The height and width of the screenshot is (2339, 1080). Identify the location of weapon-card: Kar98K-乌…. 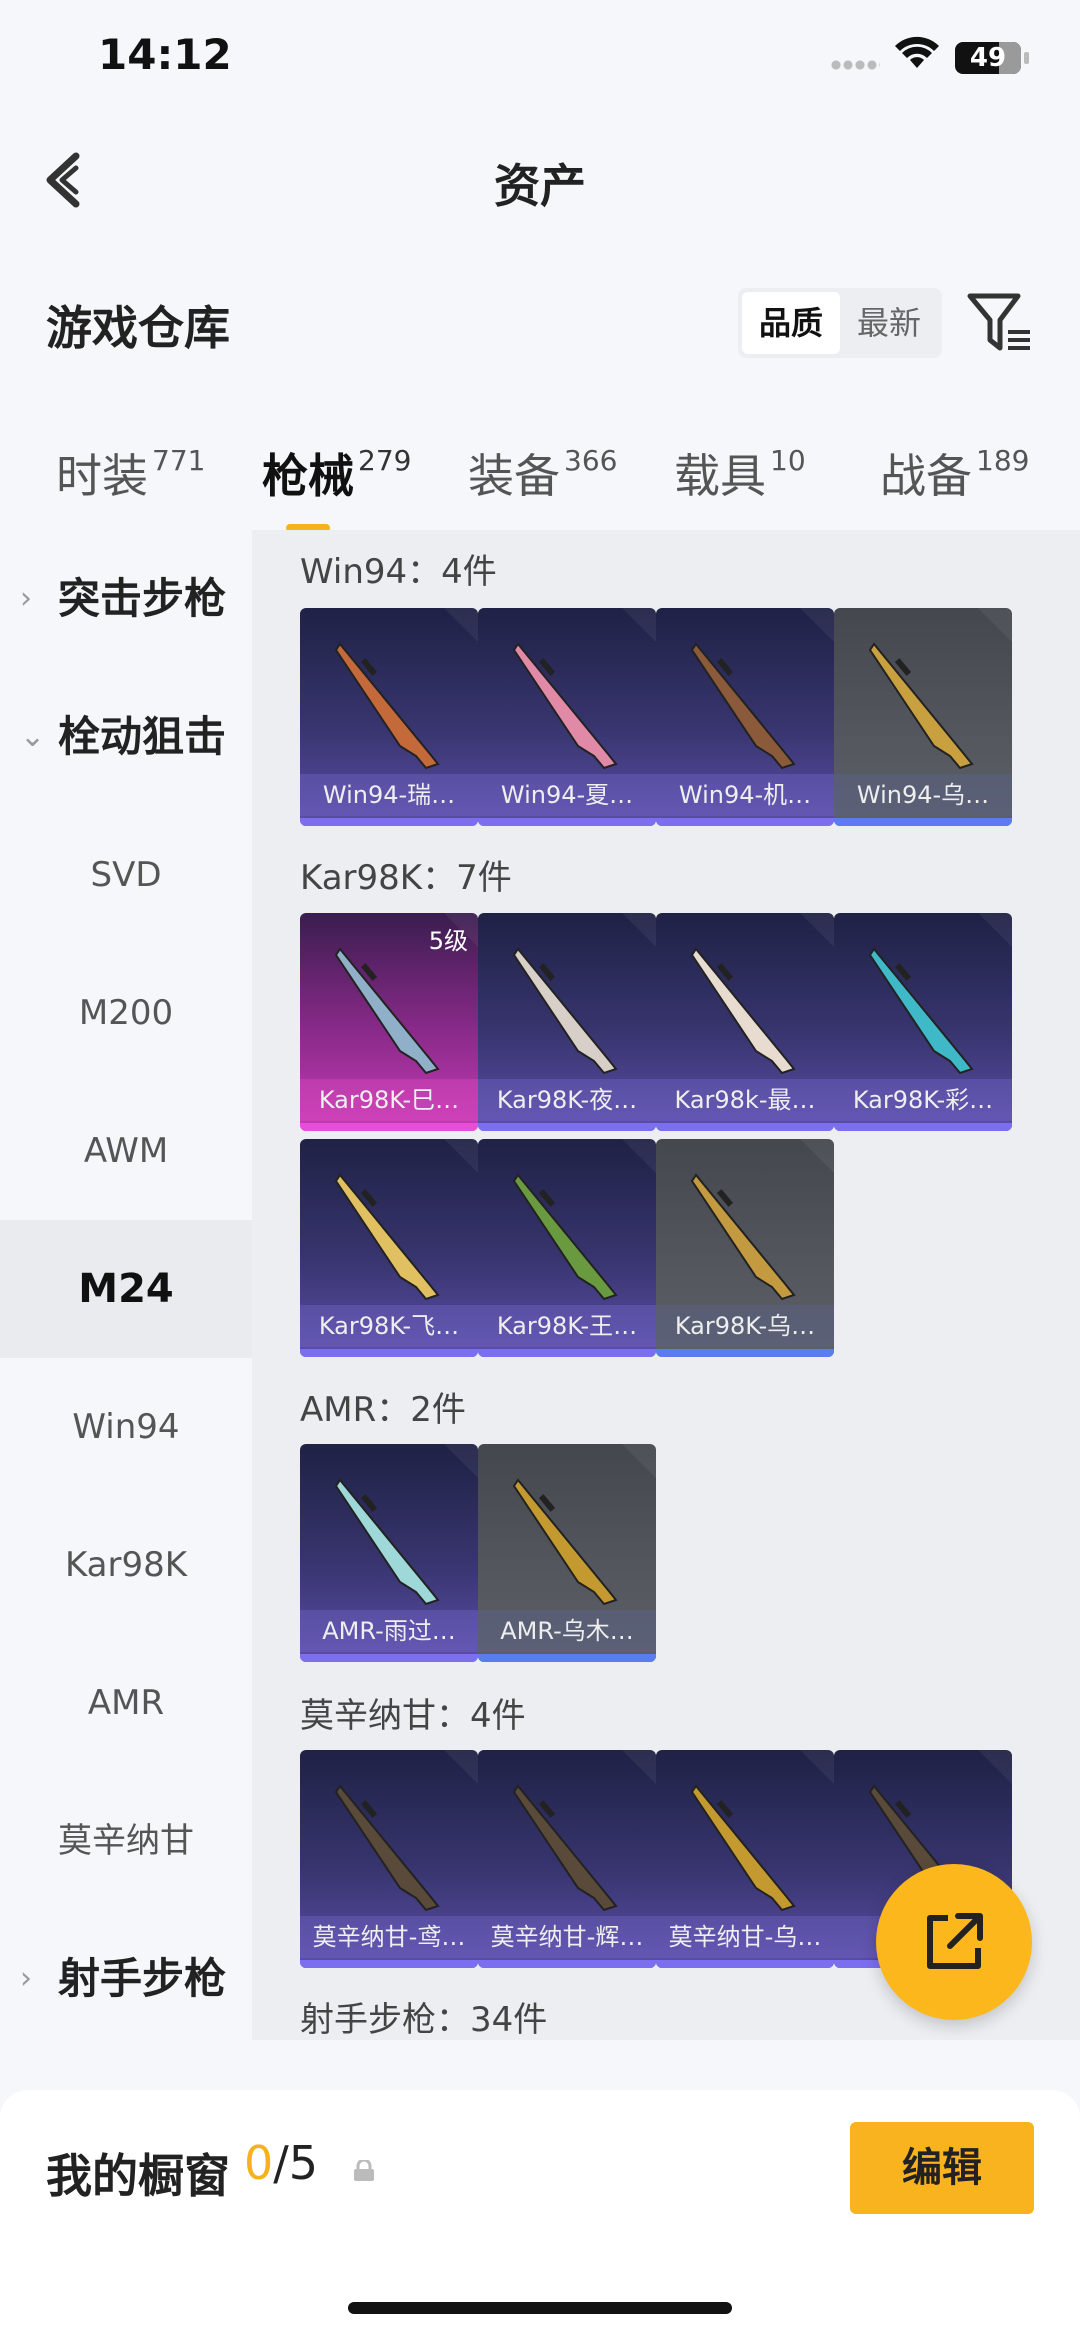
(745, 1248).